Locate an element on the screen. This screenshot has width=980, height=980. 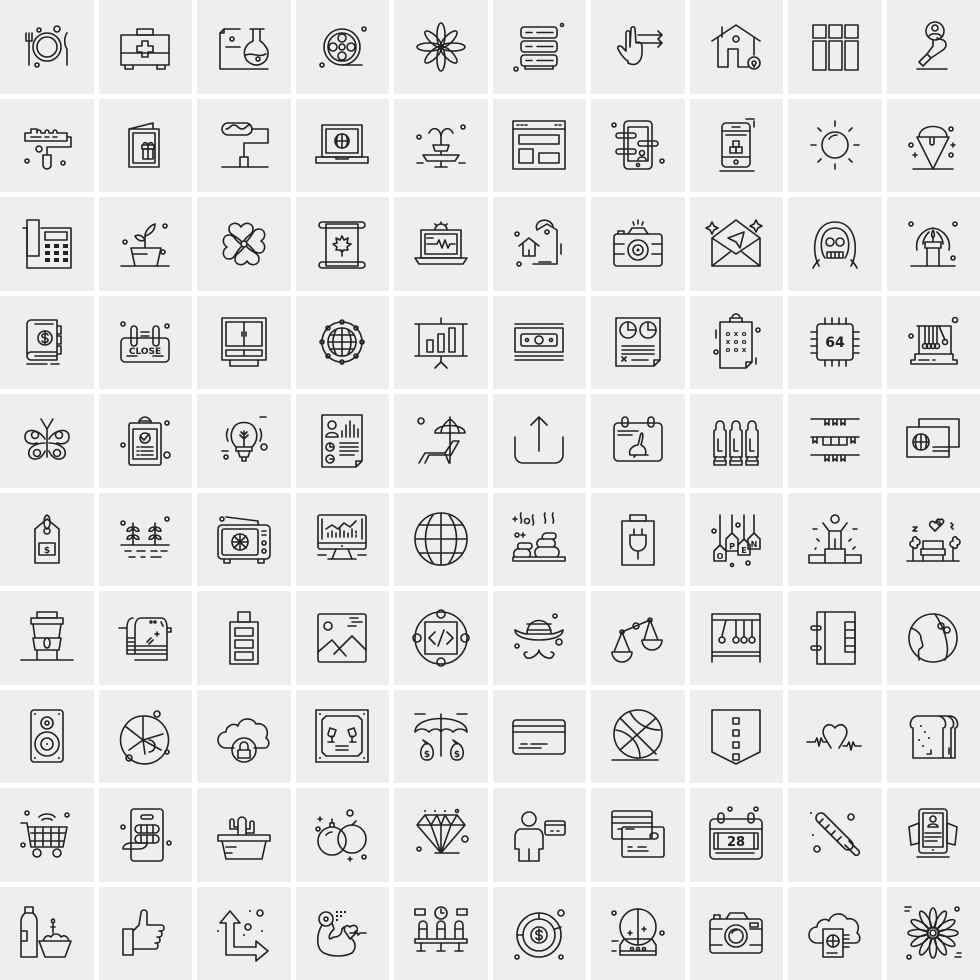
tile-cartridges is located at coordinates (736, 441).